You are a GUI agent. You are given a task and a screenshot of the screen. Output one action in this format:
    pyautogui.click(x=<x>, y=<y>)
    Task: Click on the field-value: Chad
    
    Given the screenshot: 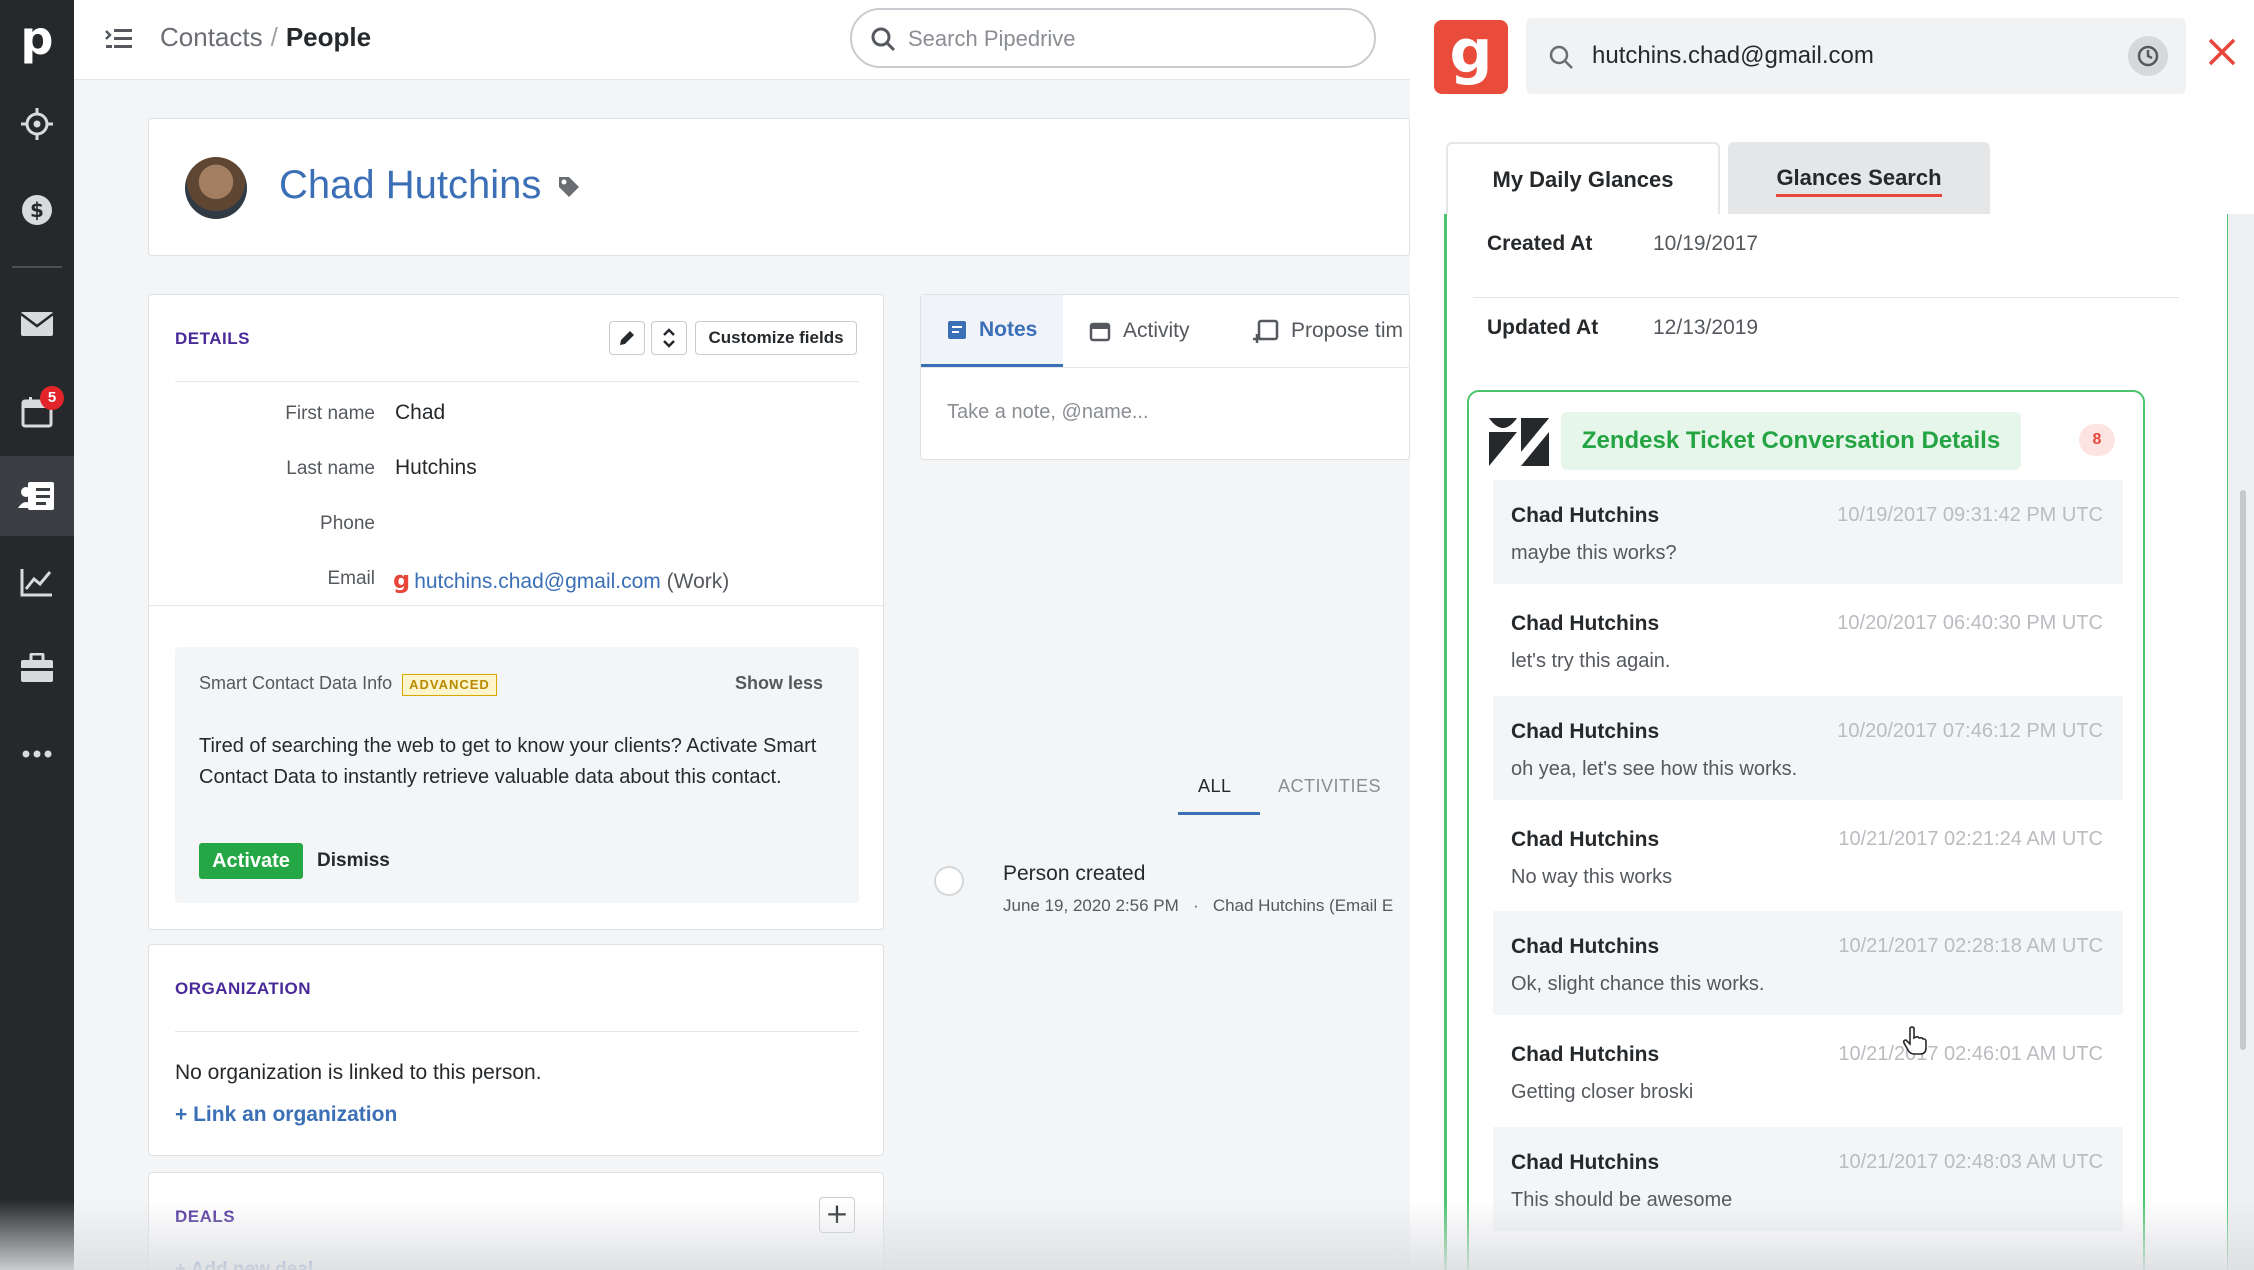 What is the action you would take?
    pyautogui.click(x=420, y=413)
    